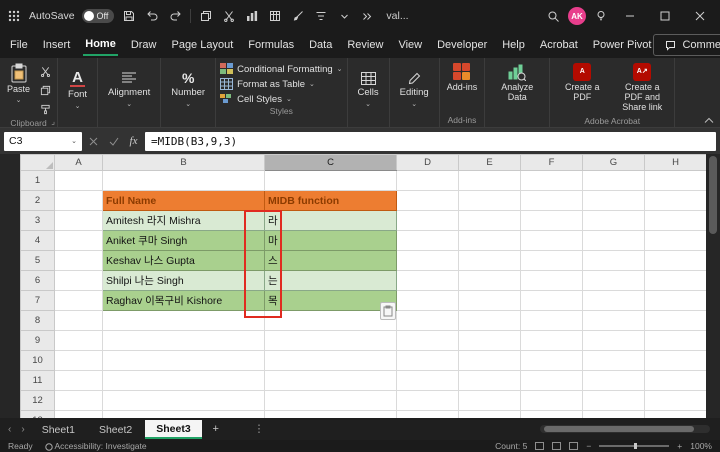 Image resolution: width=720 pixels, height=452 pixels. I want to click on column-header-e: E, so click(489, 162).